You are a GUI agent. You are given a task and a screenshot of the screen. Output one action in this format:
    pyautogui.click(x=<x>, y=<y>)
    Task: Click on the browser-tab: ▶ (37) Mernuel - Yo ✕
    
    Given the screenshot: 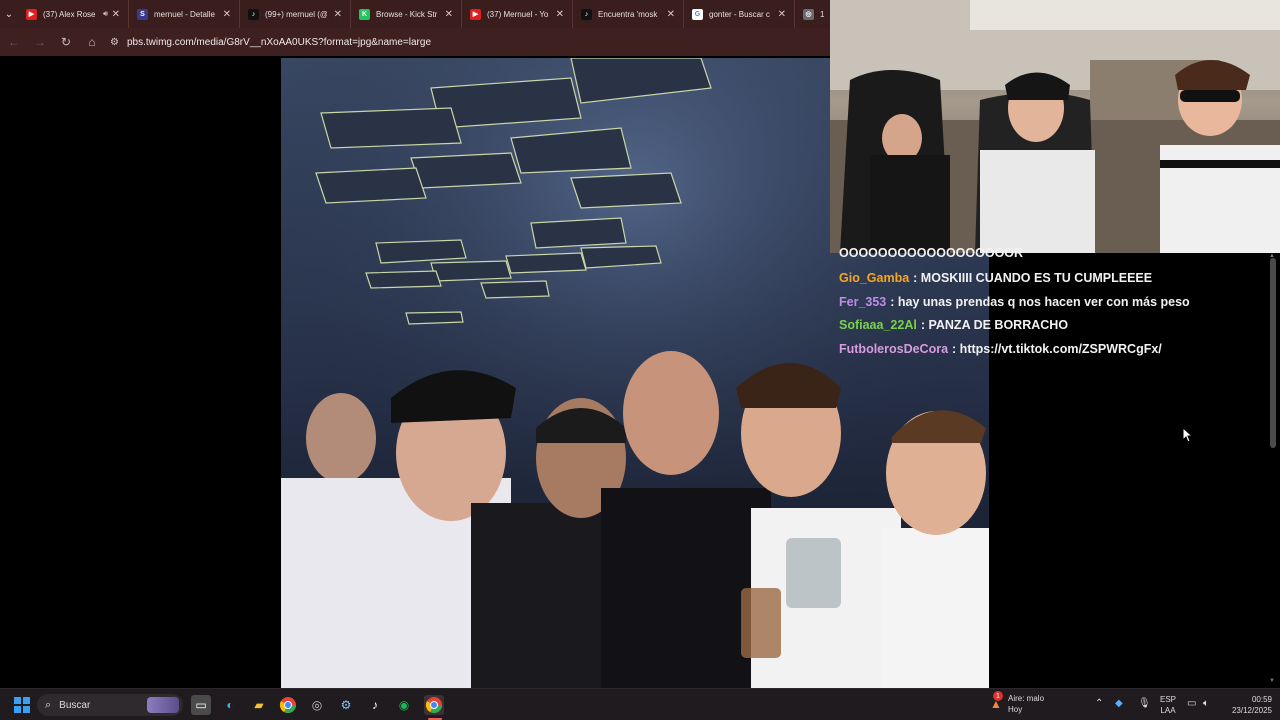 What is the action you would take?
    pyautogui.click(x=517, y=14)
    